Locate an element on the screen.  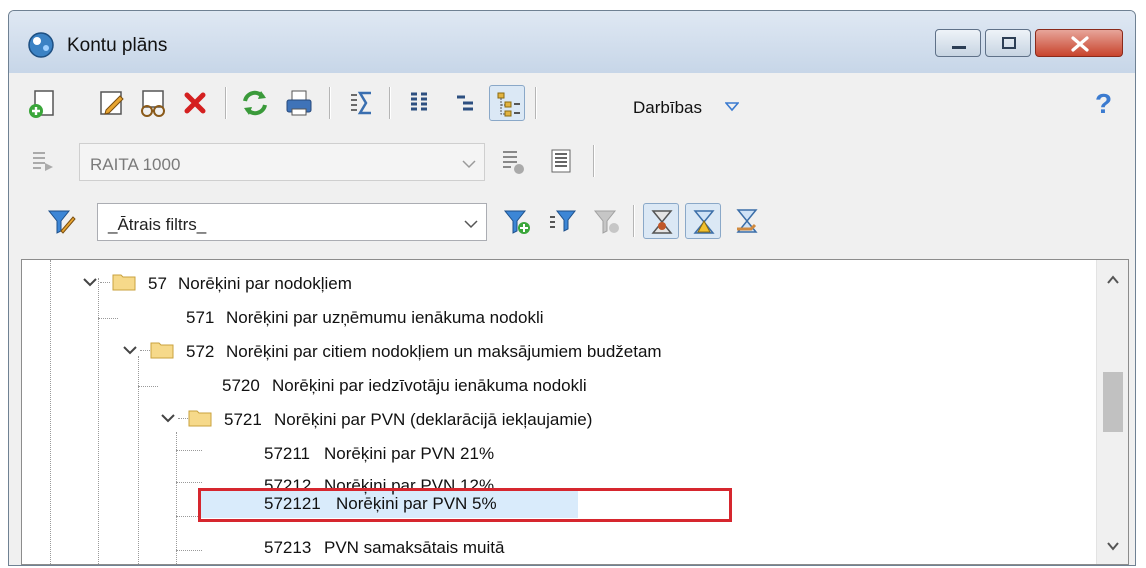
refresh-button is located at coordinates (255, 103).